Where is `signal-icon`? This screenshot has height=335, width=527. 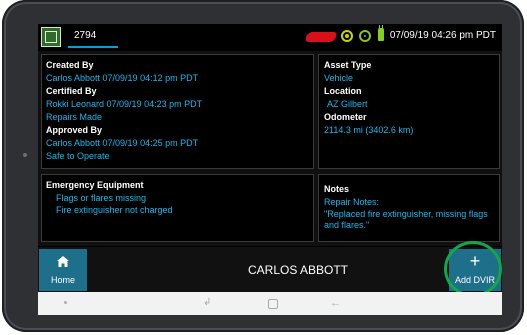 signal-icon is located at coordinates (365, 36).